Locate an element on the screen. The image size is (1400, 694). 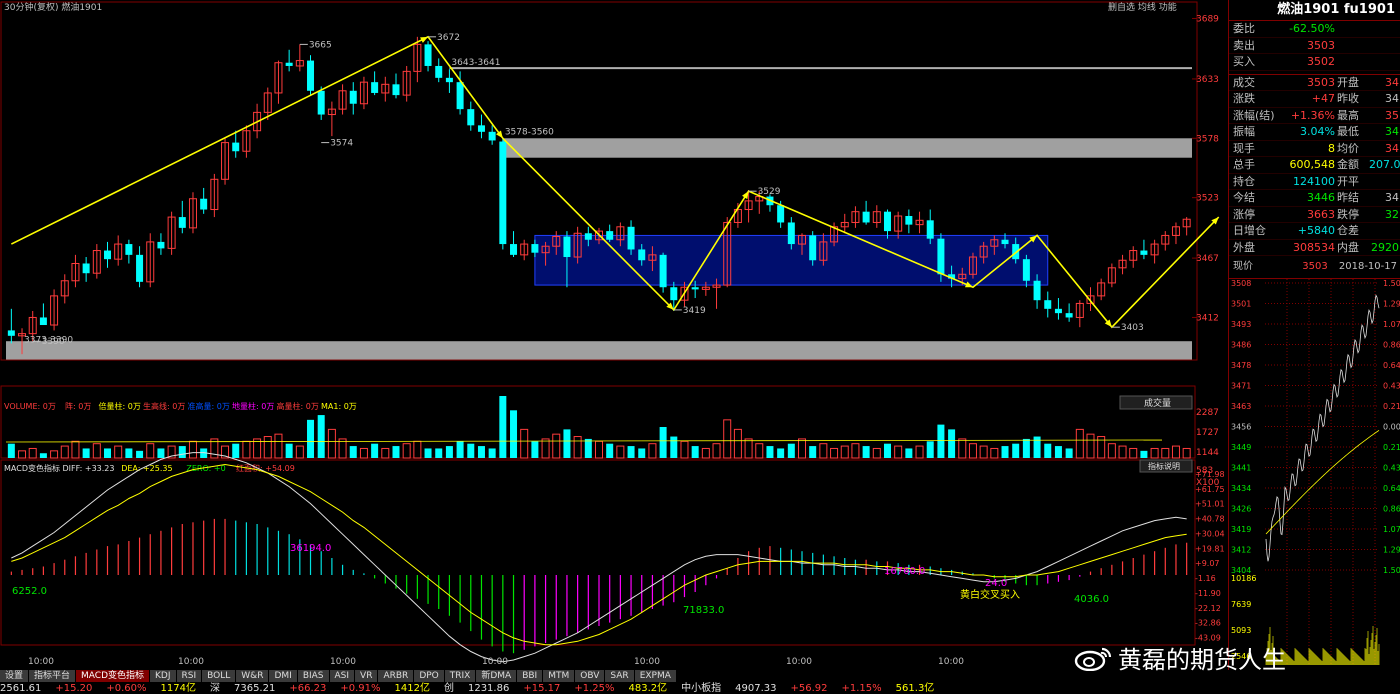
indicator-tab-5: BOLL is located at coordinates (219, 676).